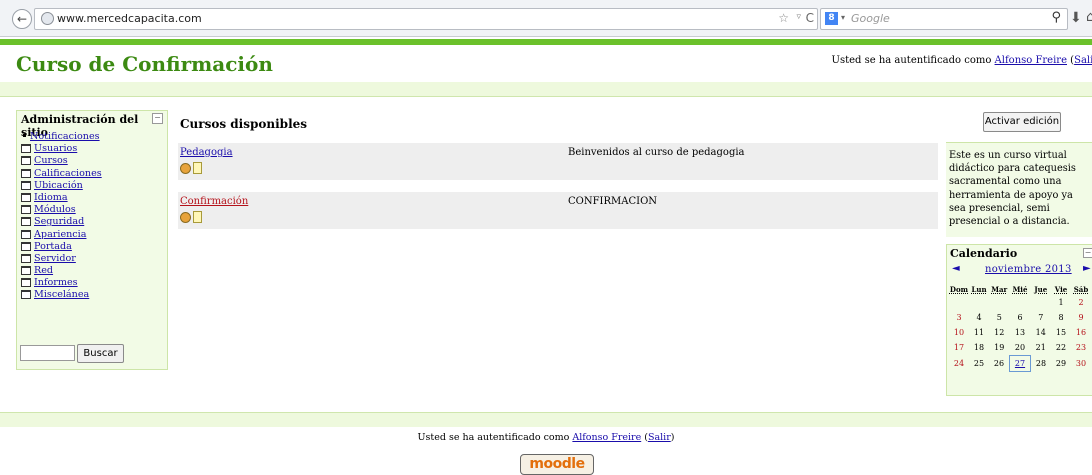  Describe the element at coordinates (843, 17) in the screenshot. I see `search-engine-dropdown-icon: ▾` at that location.